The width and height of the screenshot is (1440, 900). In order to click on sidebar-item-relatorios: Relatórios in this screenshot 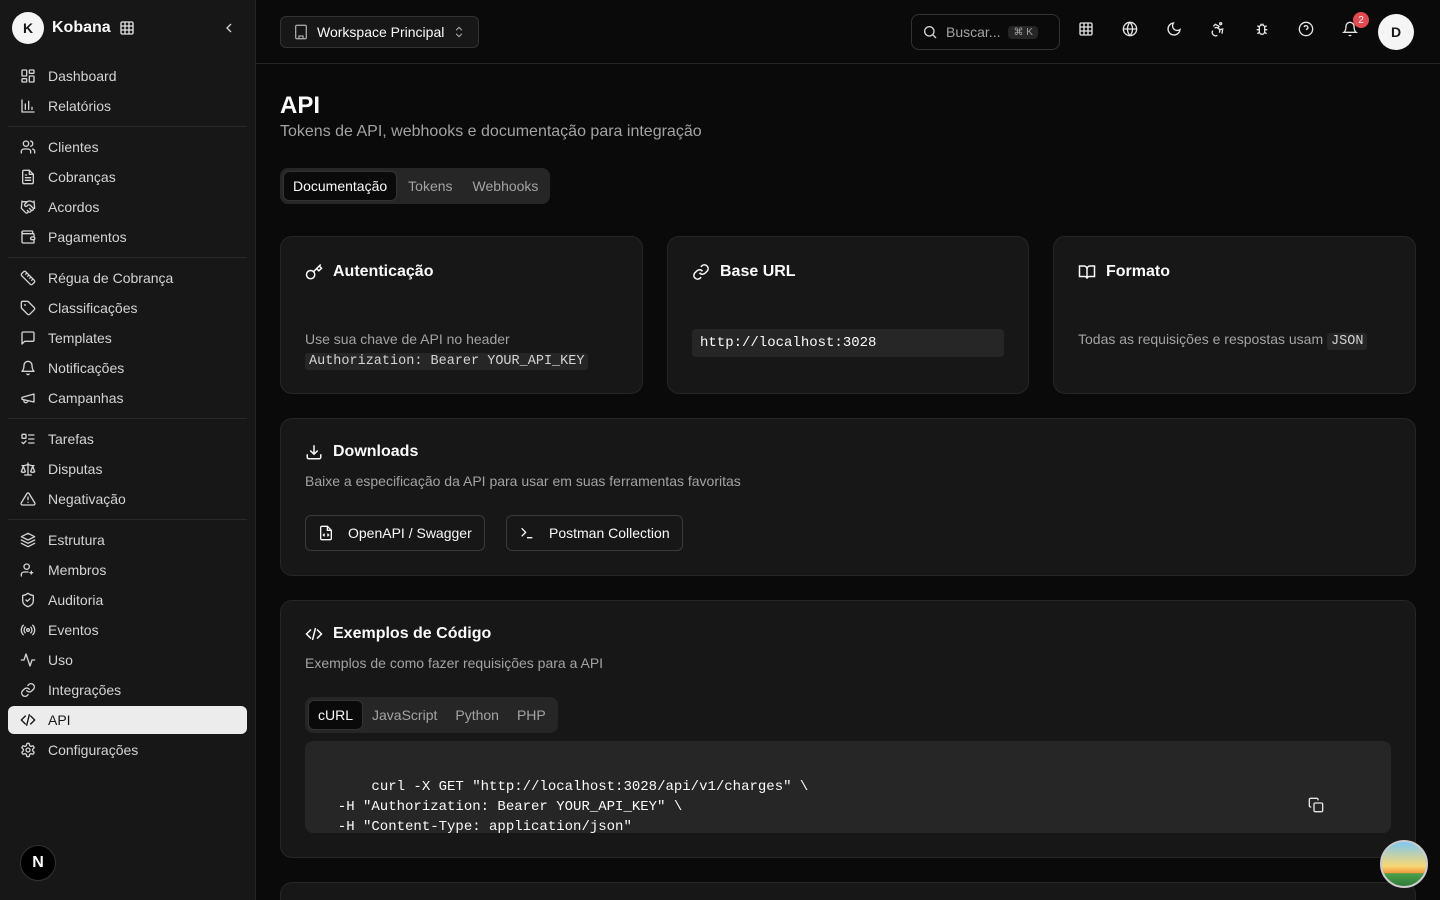, I will do `click(127, 106)`.